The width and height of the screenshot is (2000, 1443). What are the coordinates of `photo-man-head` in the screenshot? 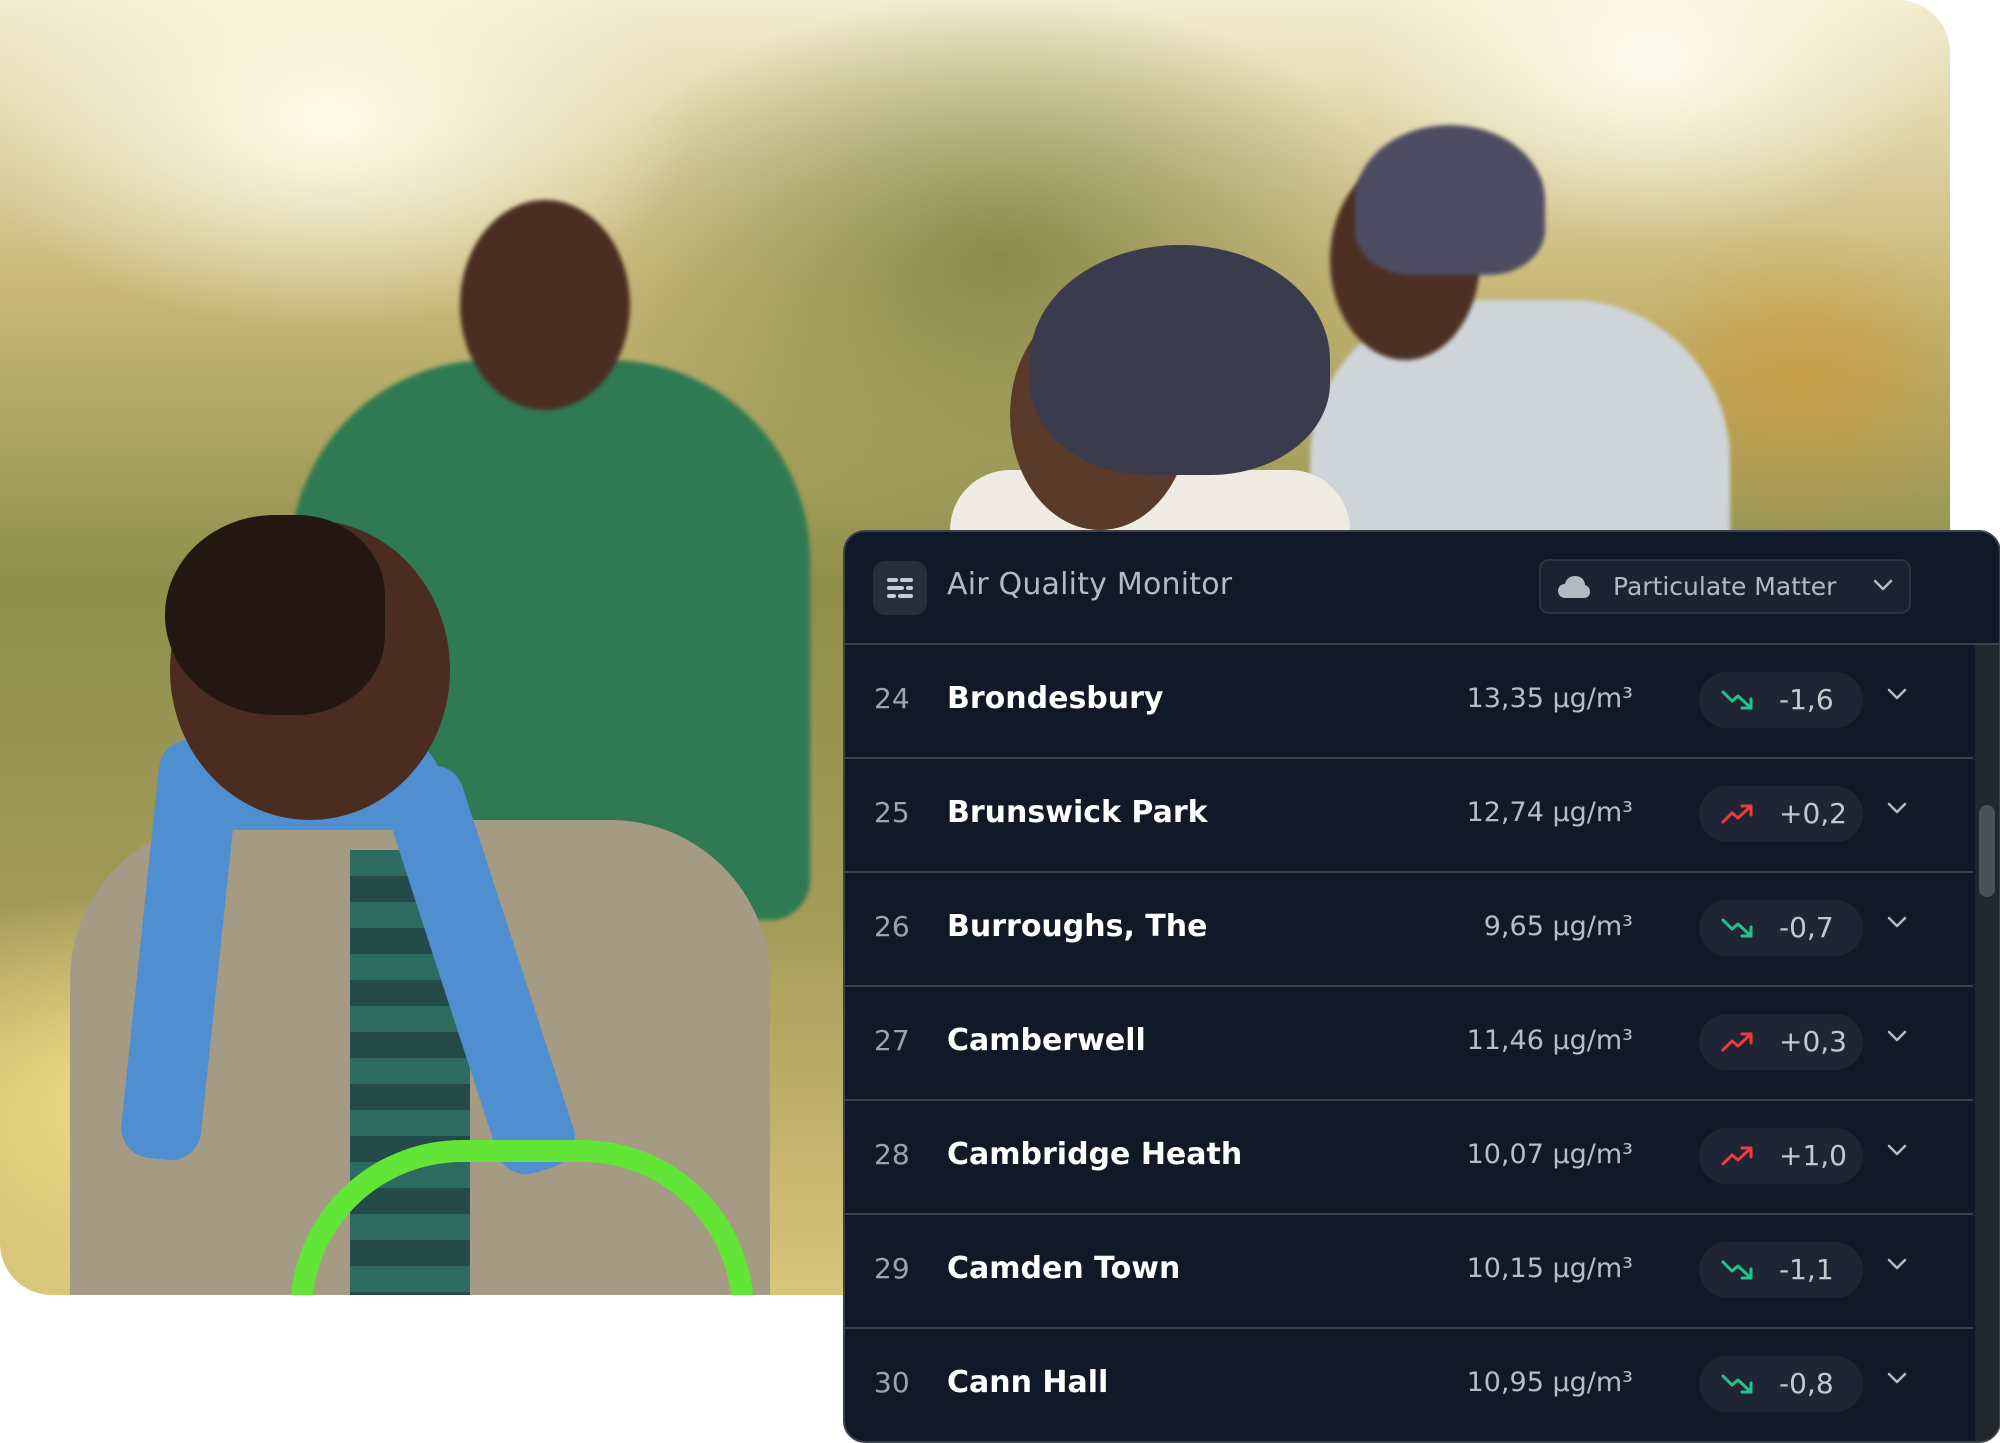 It's located at (545, 305).